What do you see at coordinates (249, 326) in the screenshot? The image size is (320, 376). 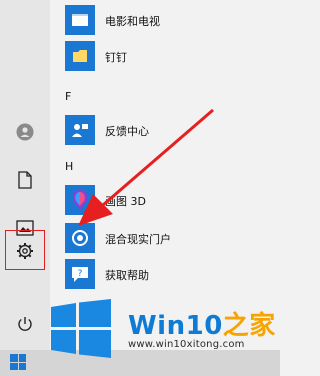 I see `watermark-brand-zh: 之家` at bounding box center [249, 326].